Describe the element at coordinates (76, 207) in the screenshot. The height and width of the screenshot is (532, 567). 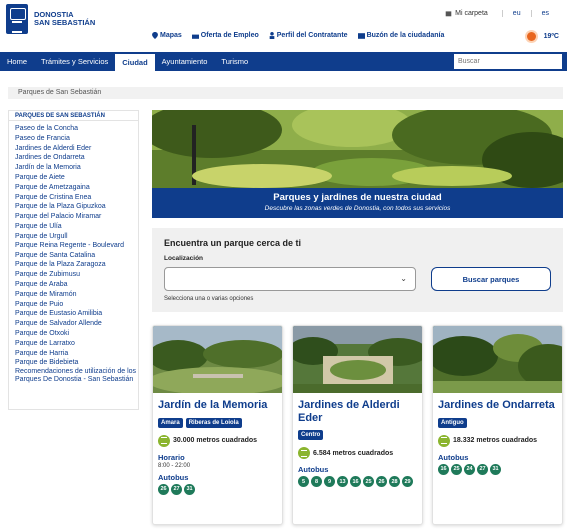
I see `sidebar-item: Parque de la Plaza Gipuzkoa` at that location.